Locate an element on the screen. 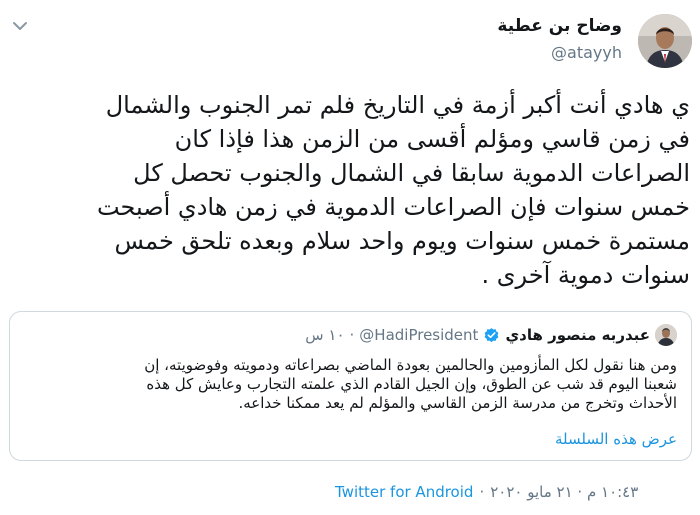 Image resolution: width=700 pixels, height=515 pixels. quoted-tweet-time: ١٠ س is located at coordinates (324, 335).